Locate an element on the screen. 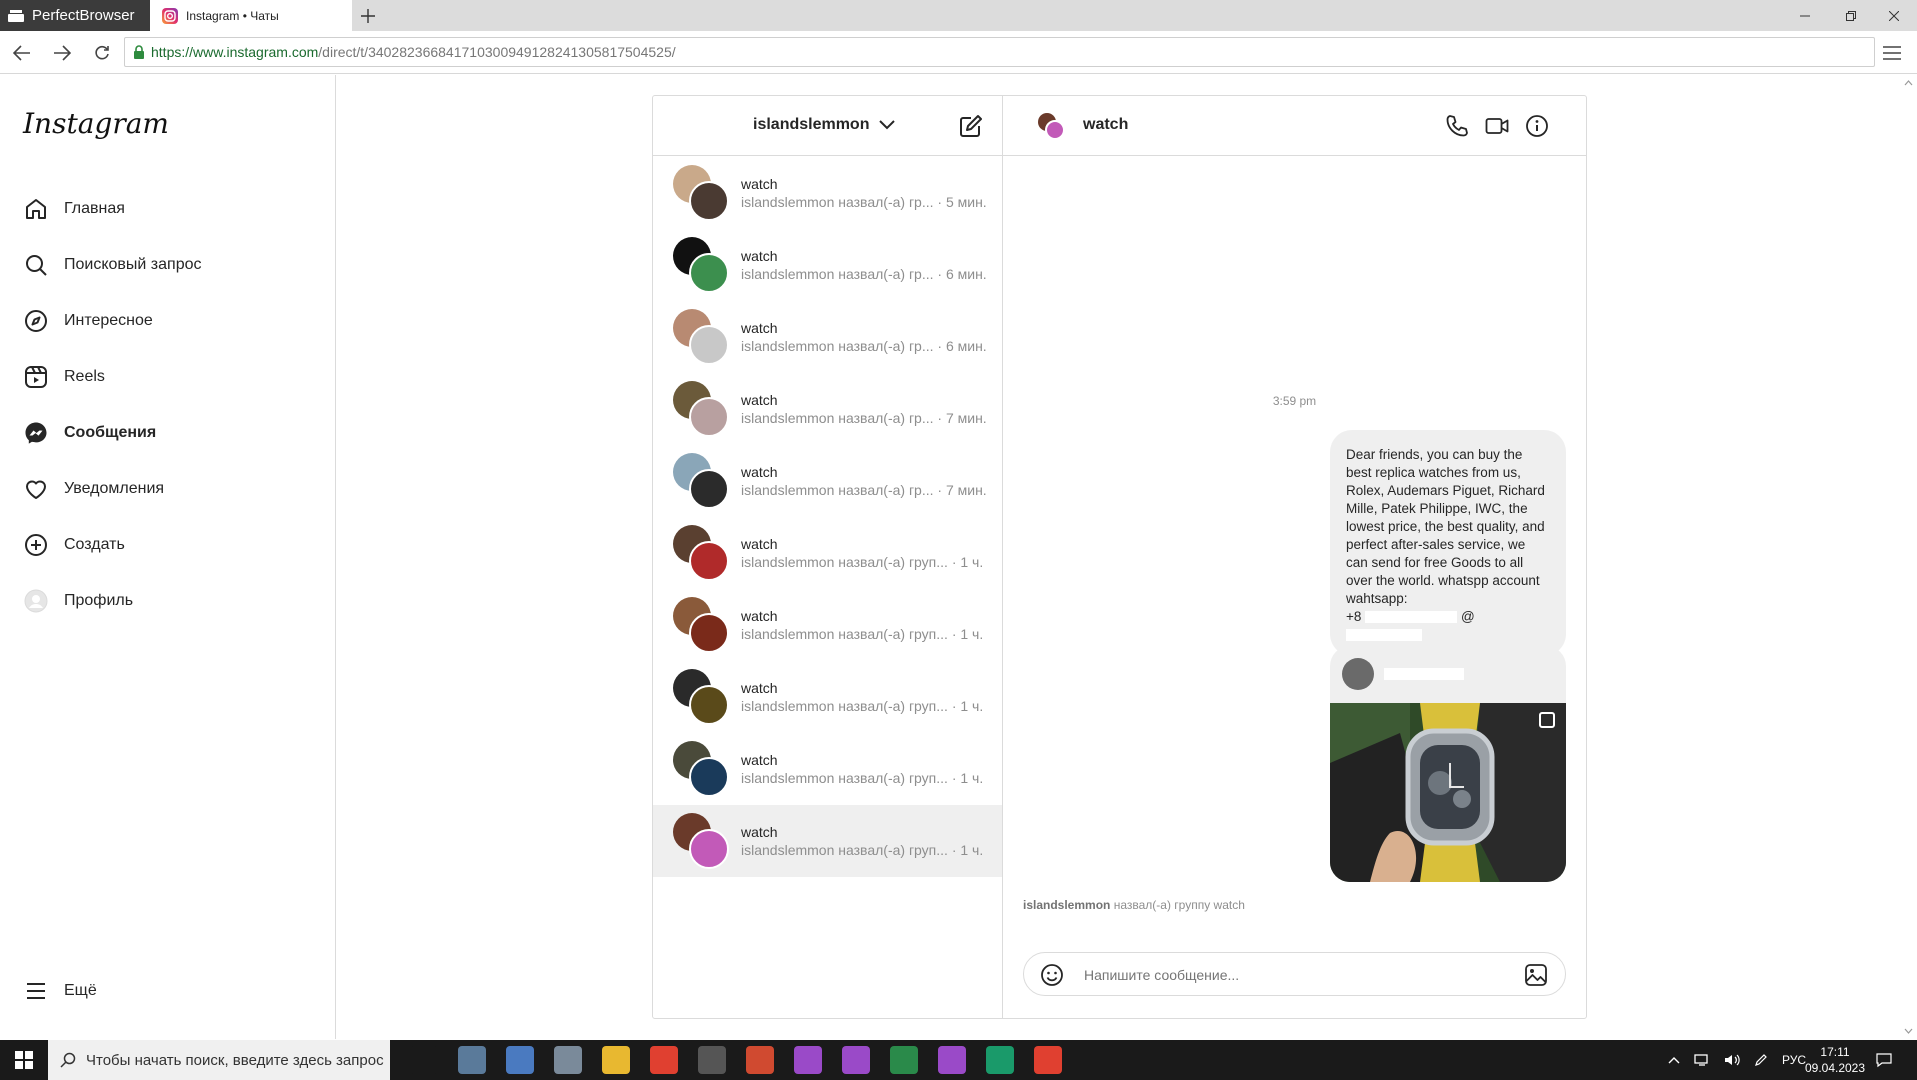  message-at: @ is located at coordinates (1467, 616).